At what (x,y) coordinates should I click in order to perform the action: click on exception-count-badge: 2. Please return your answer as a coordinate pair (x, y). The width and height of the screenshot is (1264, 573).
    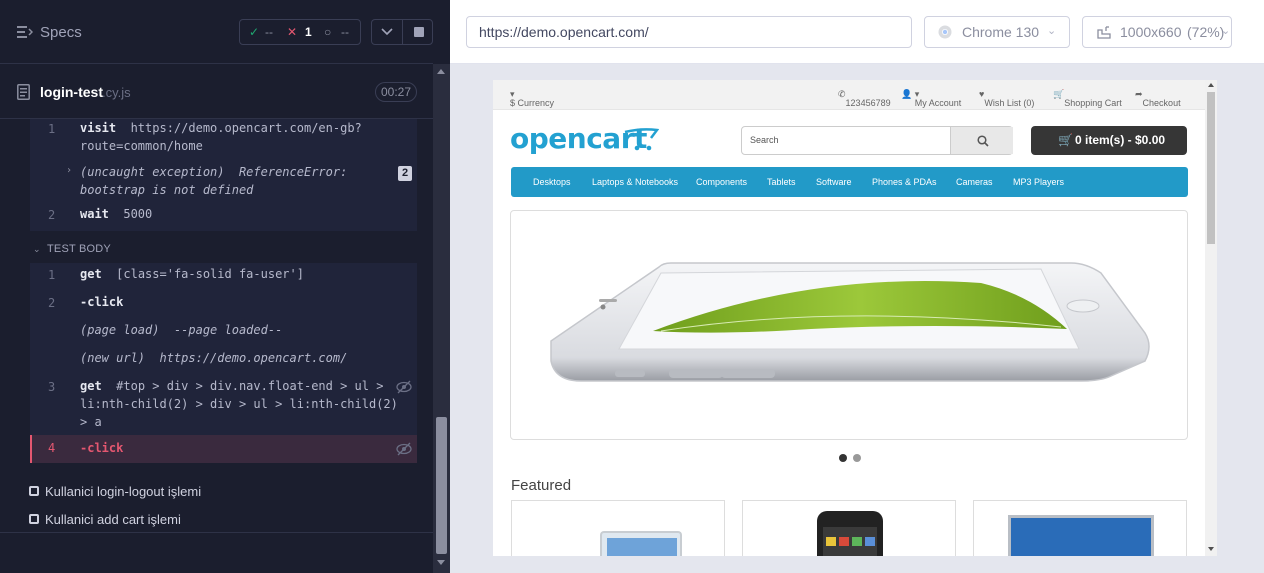
    Looking at the image, I should click on (405, 173).